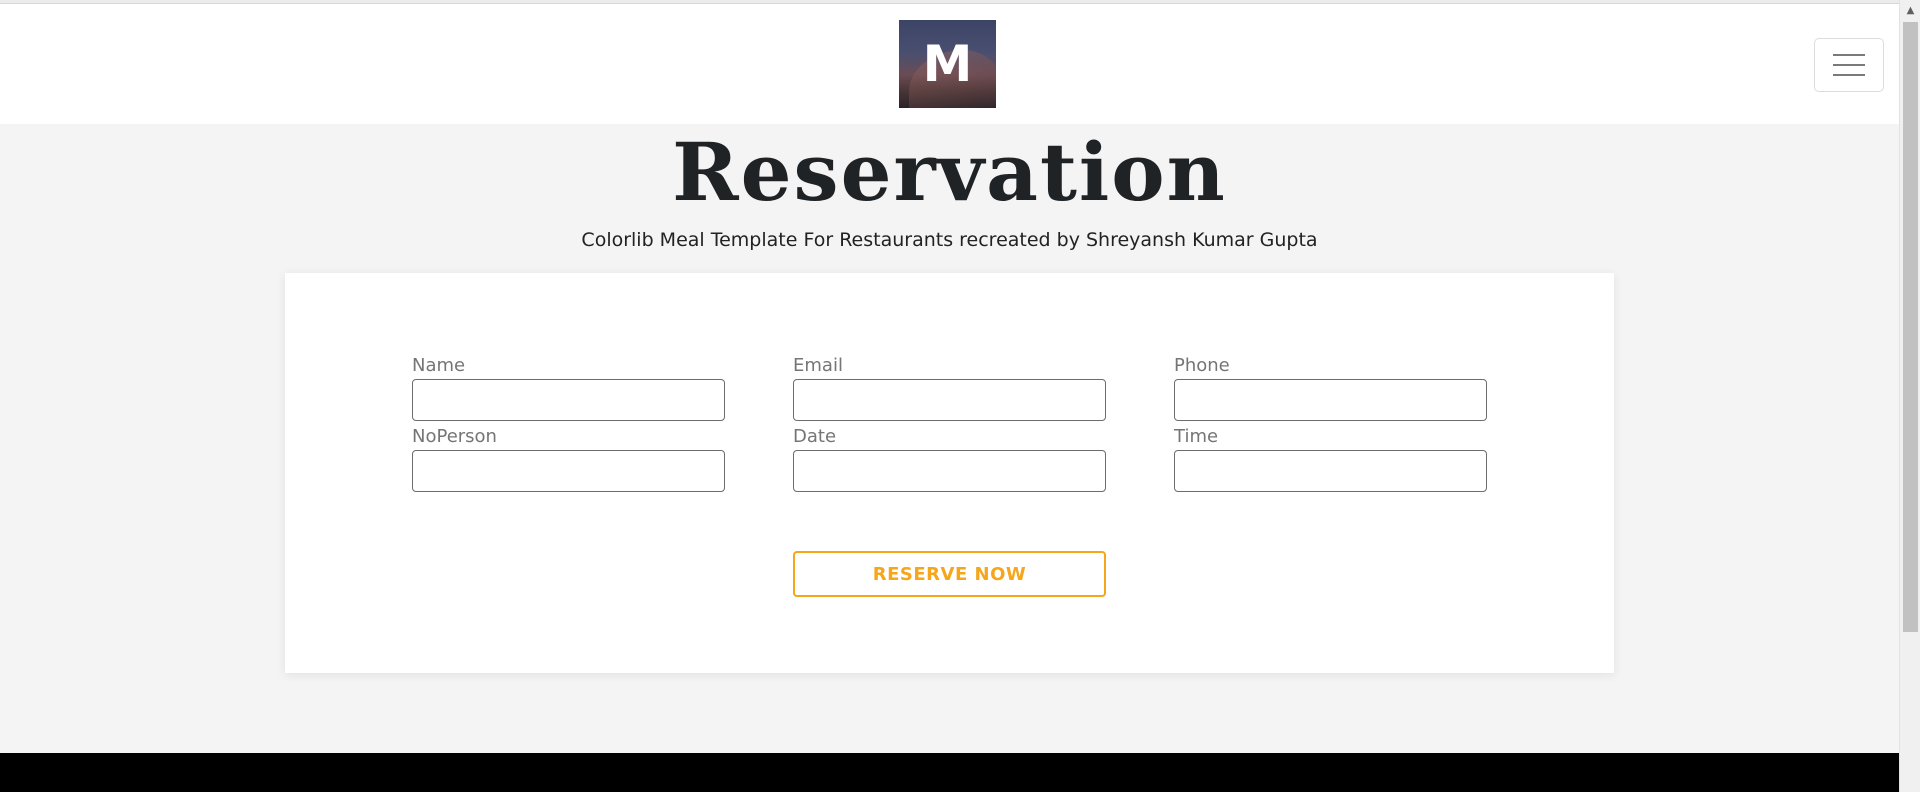 This screenshot has height=792, width=1920. Describe the element at coordinates (818, 365) in the screenshot. I see `email-label: Email` at that location.